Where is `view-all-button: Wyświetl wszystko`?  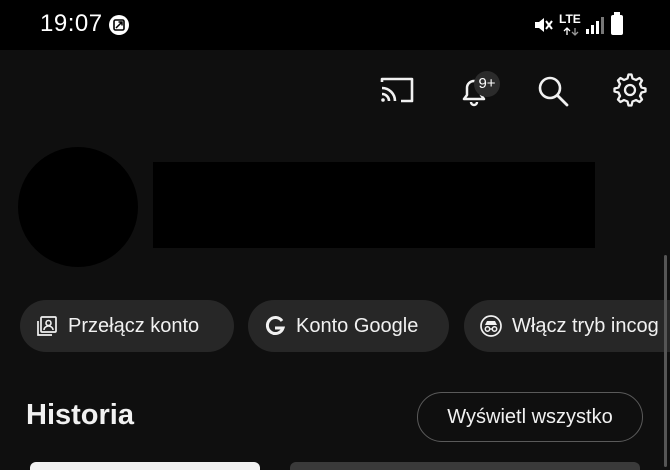
view-all-button: Wyświetl wszystko is located at coordinates (530, 417).